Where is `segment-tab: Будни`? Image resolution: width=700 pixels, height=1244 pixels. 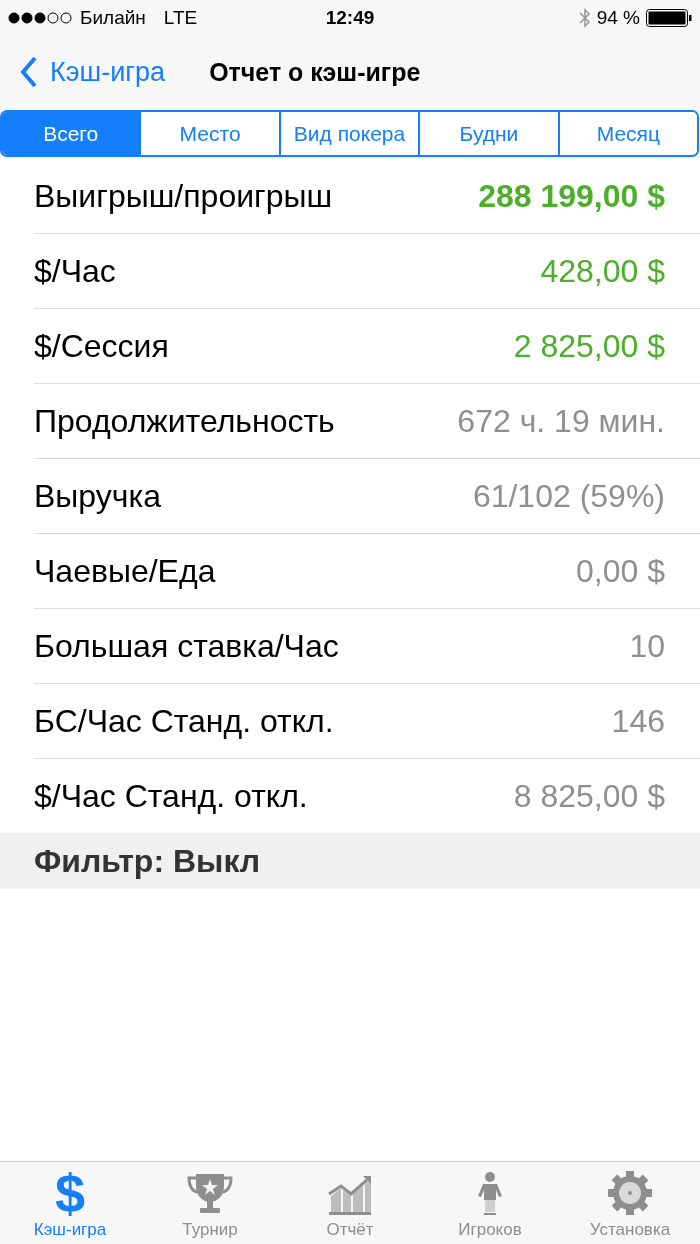
segment-tab: Будни is located at coordinates (488, 133).